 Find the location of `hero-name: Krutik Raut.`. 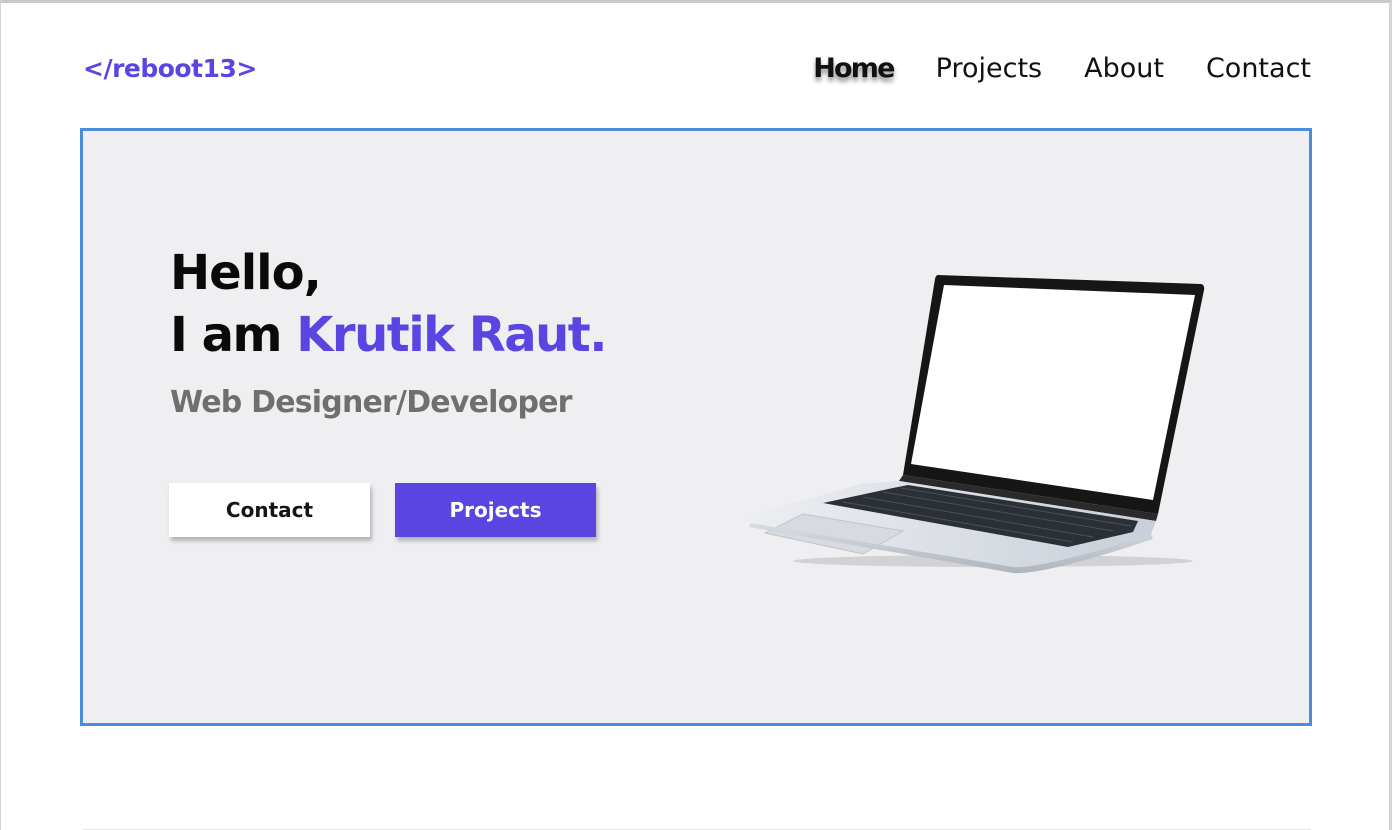

hero-name: Krutik Raut. is located at coordinates (451, 335).